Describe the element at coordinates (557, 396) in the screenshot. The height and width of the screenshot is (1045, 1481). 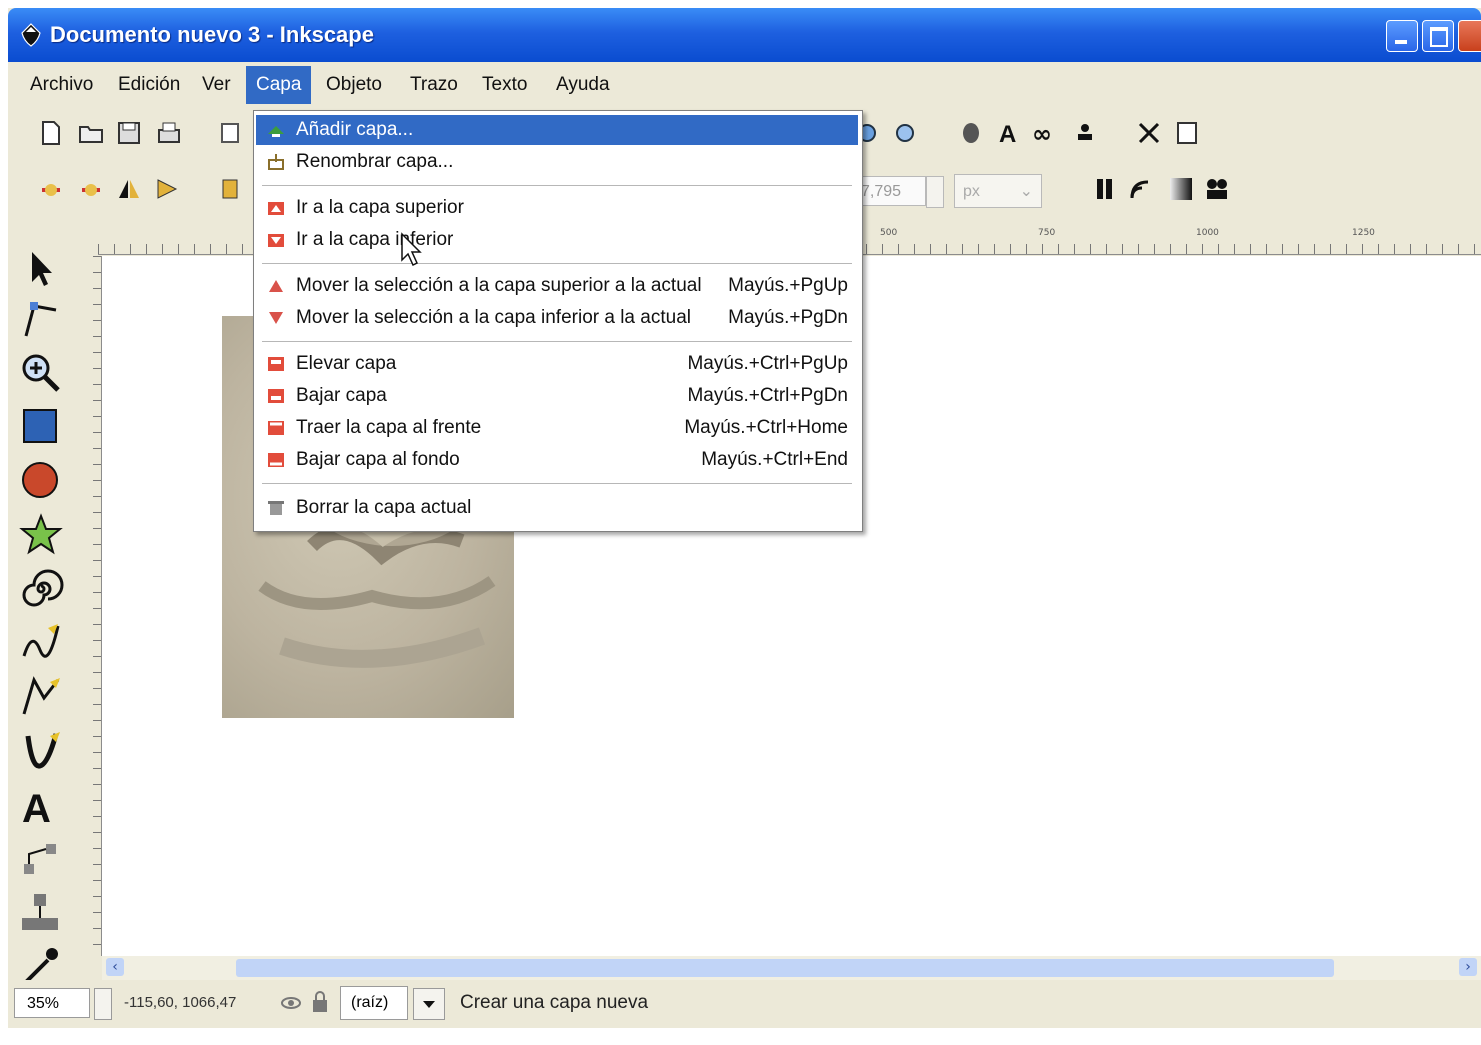
I see `menu-item-lower-layer: Bajar capa Mayús.+Ctrl+PgDn` at that location.